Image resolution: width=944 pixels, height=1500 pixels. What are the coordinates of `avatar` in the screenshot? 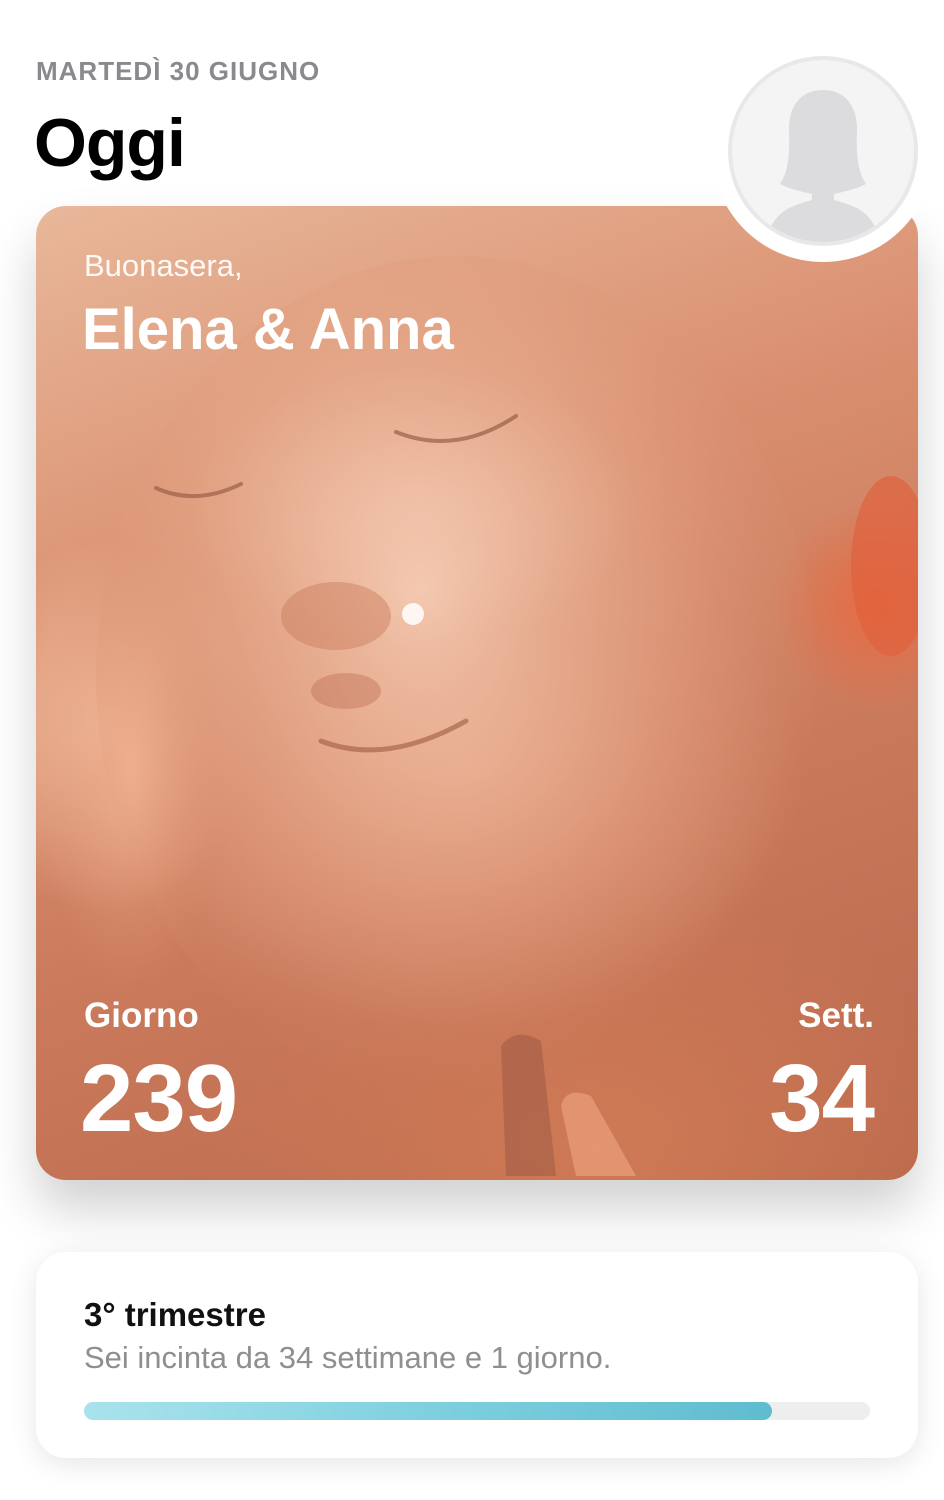 It's located at (823, 151).